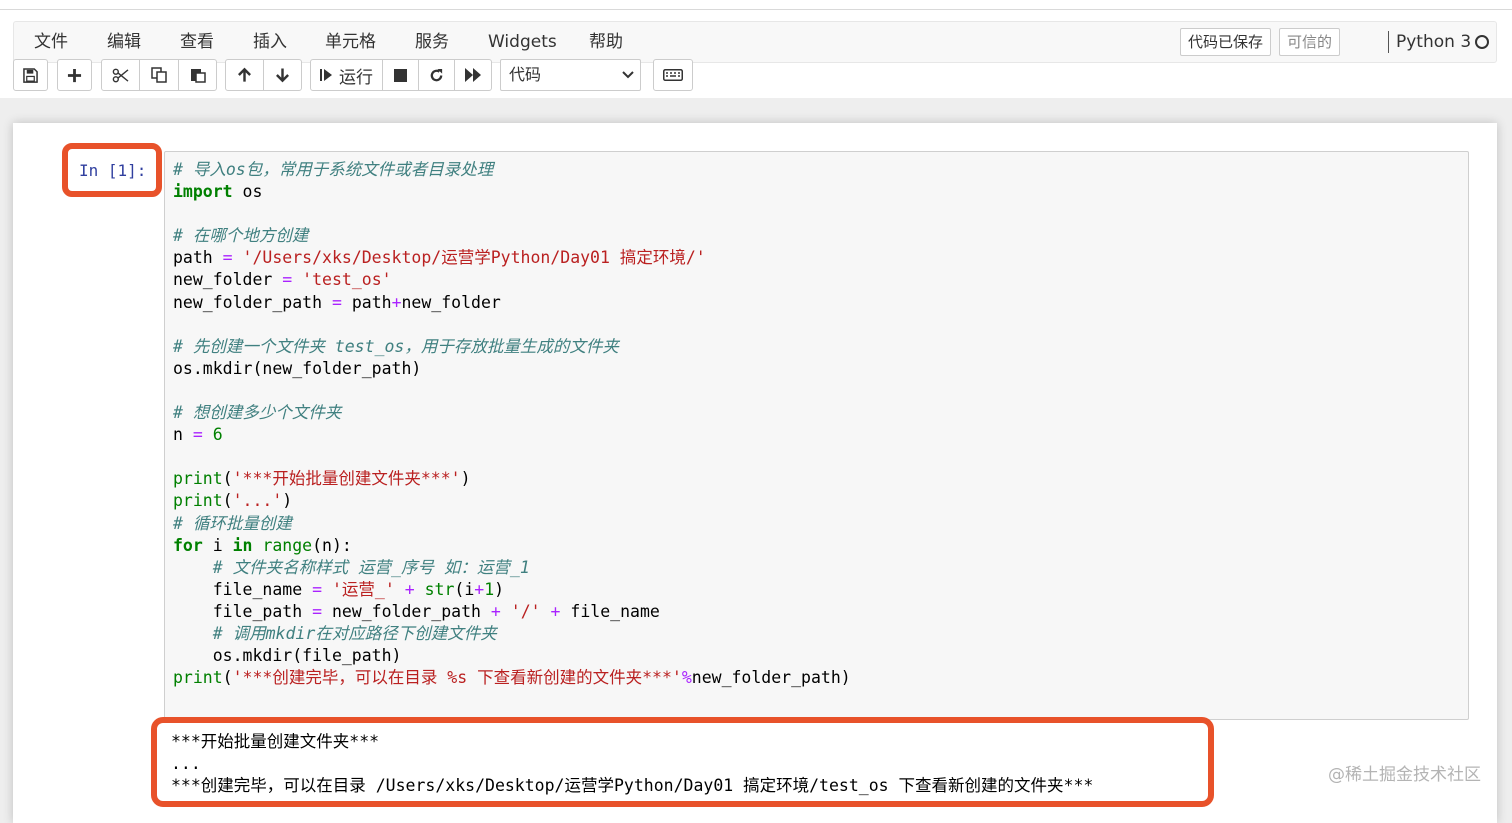  What do you see at coordinates (247, 192) in the screenshot?
I see `code-token: os` at bounding box center [247, 192].